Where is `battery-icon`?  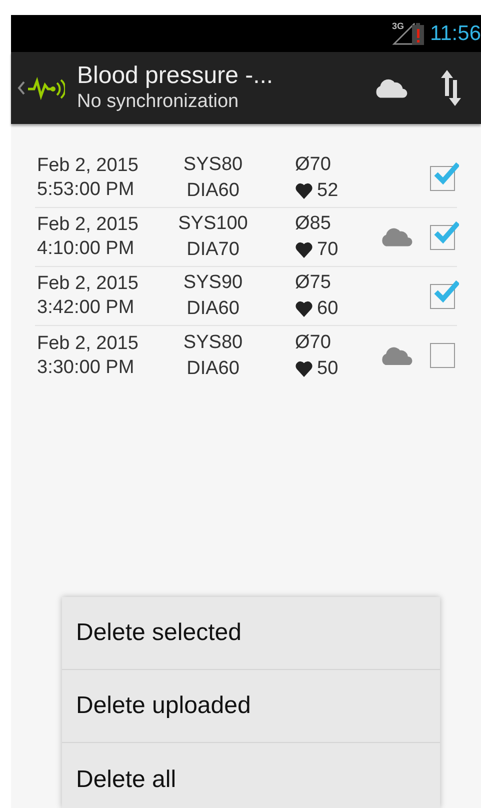
battery-icon is located at coordinates (418, 33).